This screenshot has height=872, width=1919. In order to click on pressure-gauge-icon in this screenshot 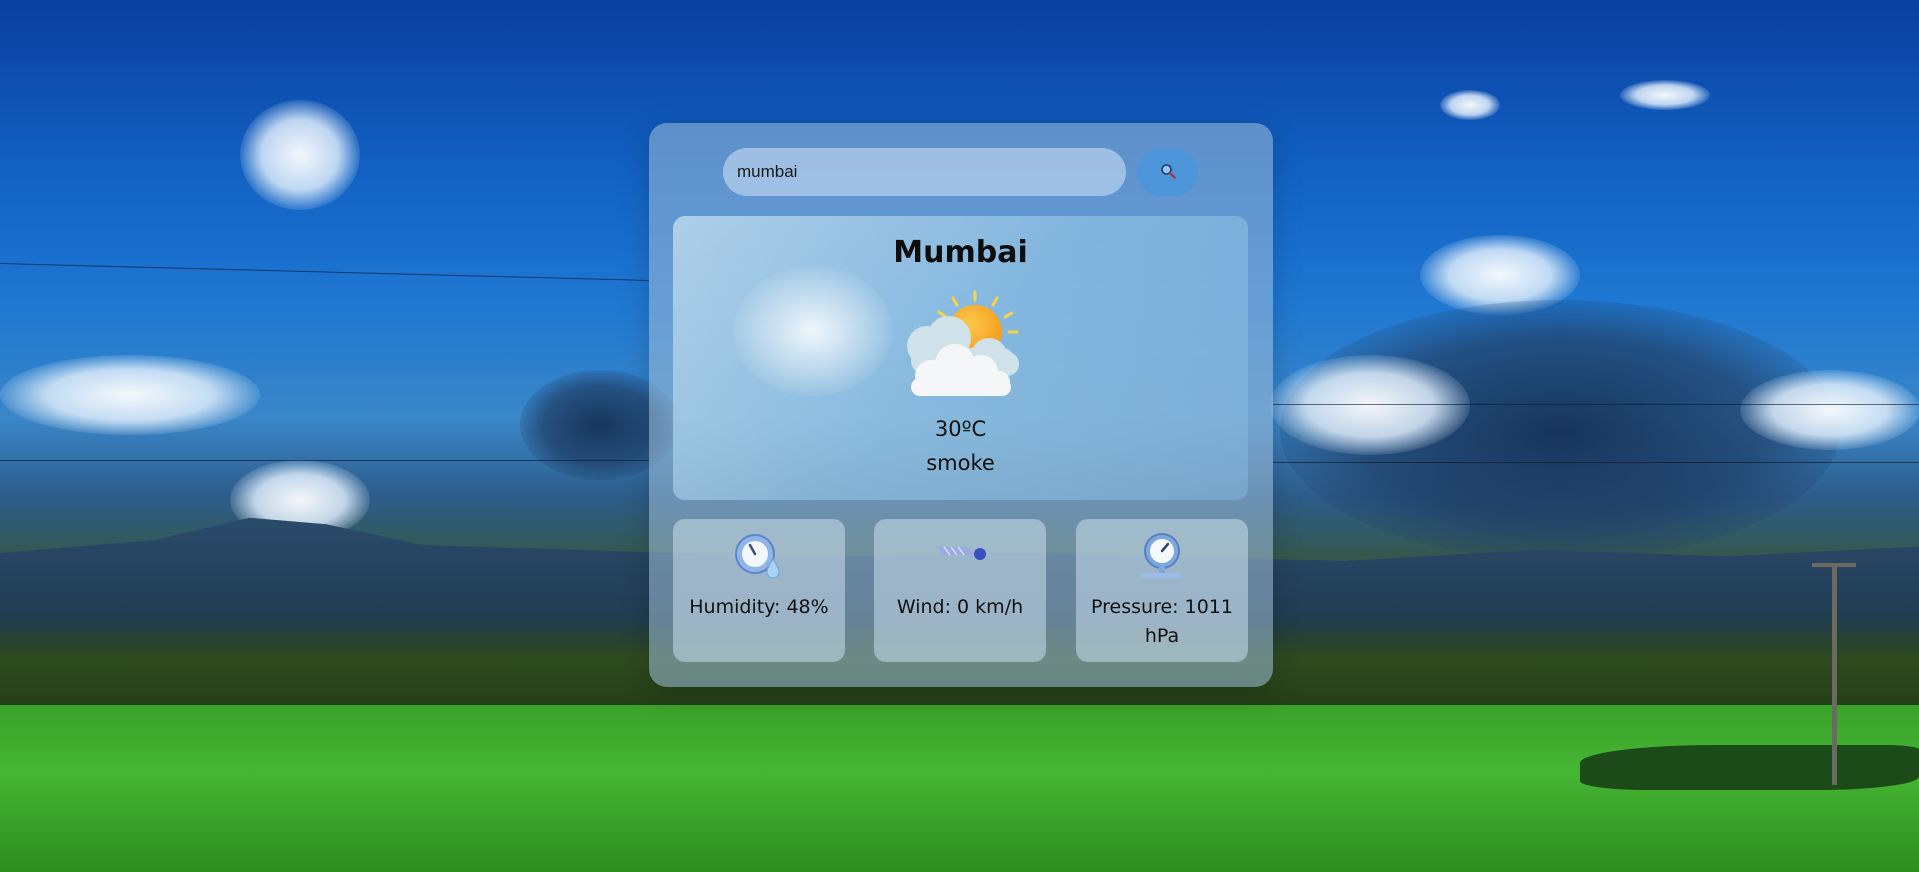, I will do `click(1162, 556)`.